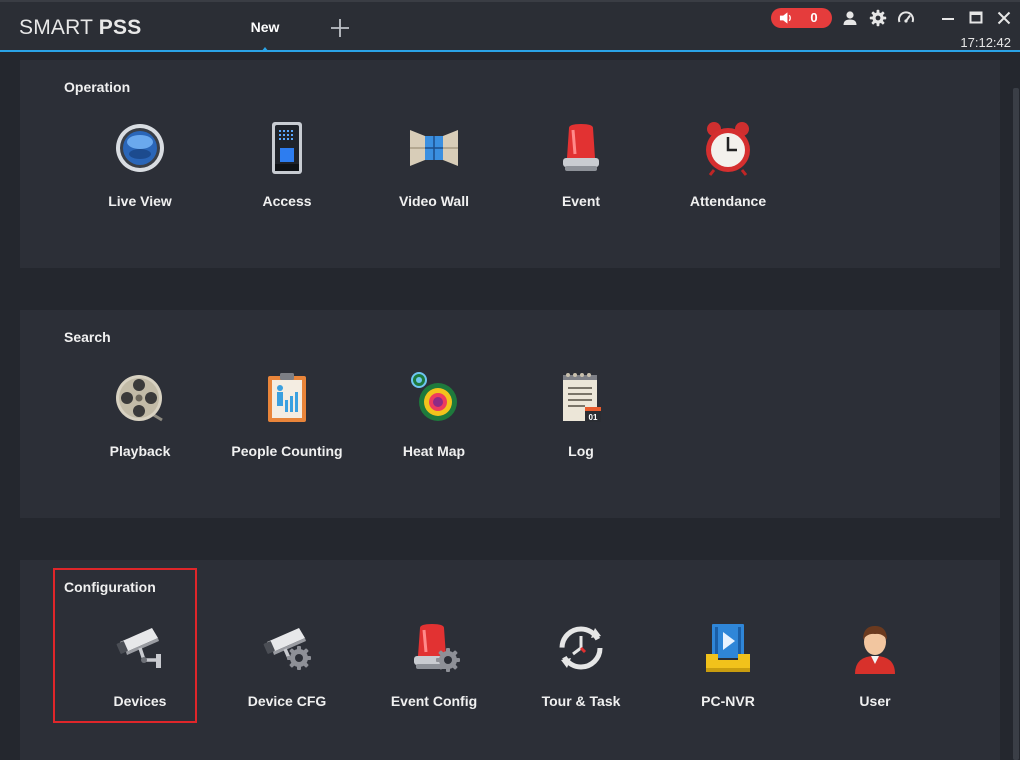  I want to click on add-tab-icon, so click(340, 28).